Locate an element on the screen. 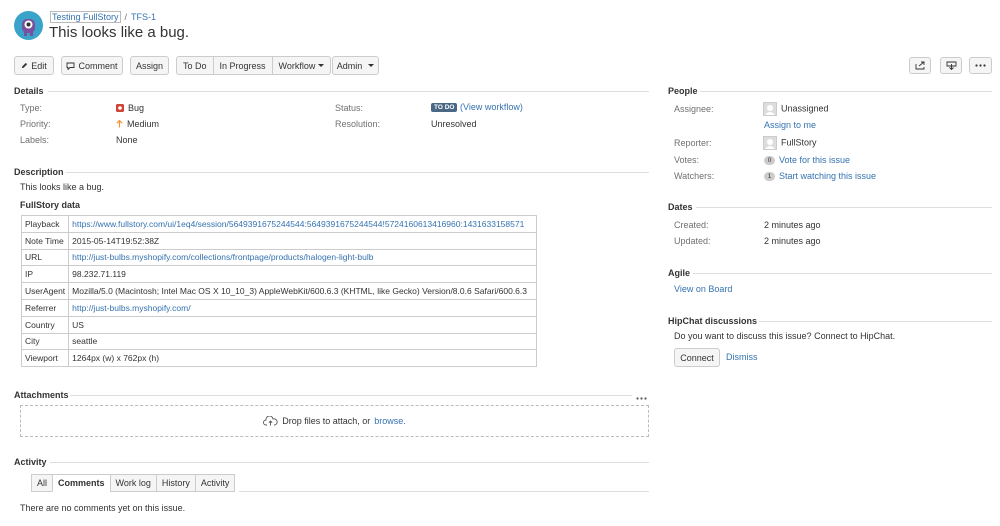  project-avatar is located at coordinates (28, 25).